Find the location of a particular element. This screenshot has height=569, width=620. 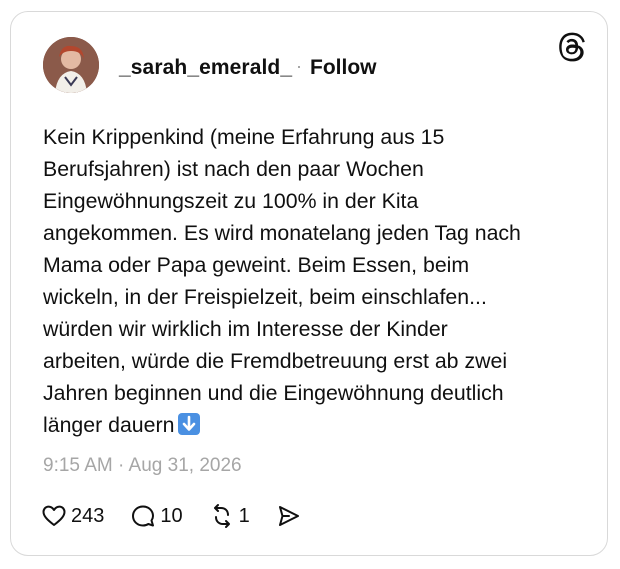

post-actions: 243 10 1 is located at coordinates (171, 516).